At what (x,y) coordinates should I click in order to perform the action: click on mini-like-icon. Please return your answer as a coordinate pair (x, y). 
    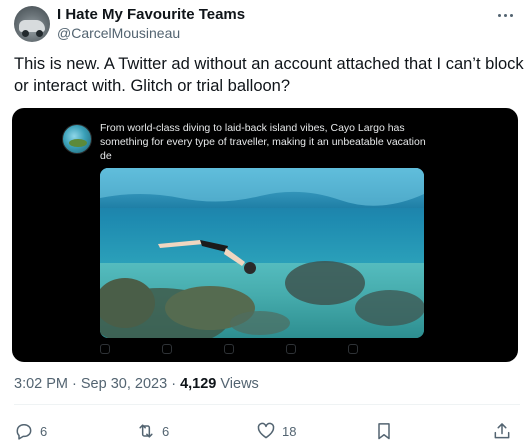
    Looking at the image, I should click on (229, 349).